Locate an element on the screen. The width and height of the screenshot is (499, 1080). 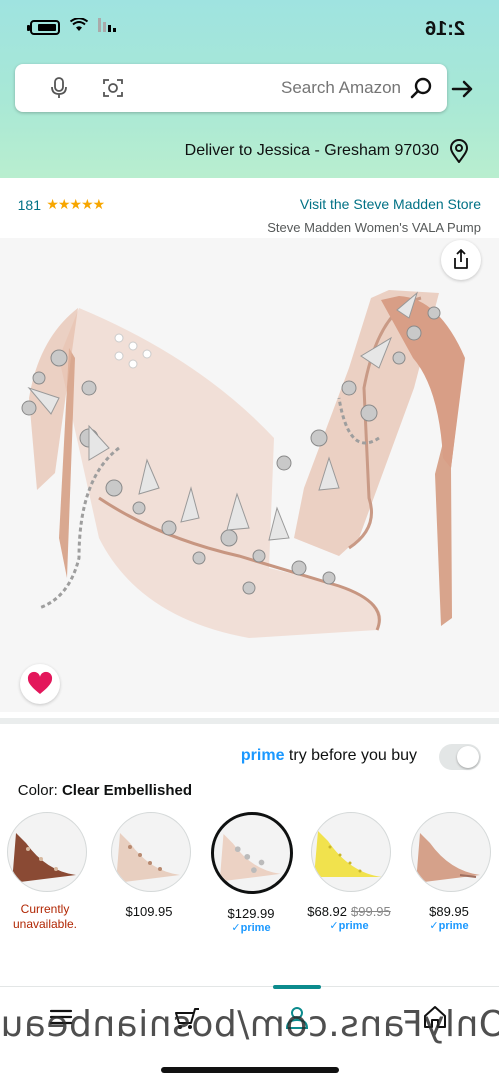
rating-stars: ★★★★★ is located at coordinates (76, 204).